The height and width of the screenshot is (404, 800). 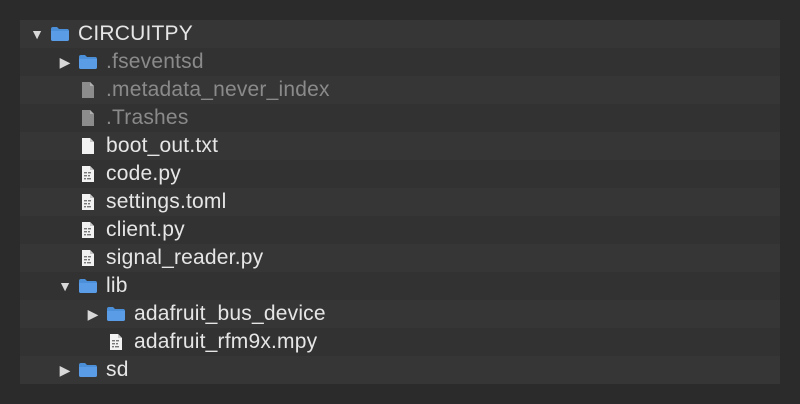 What do you see at coordinates (400, 342) in the screenshot?
I see `tree-item-adafruit-rfm9x-mpy: adafruit_rfm9x.mpy` at bounding box center [400, 342].